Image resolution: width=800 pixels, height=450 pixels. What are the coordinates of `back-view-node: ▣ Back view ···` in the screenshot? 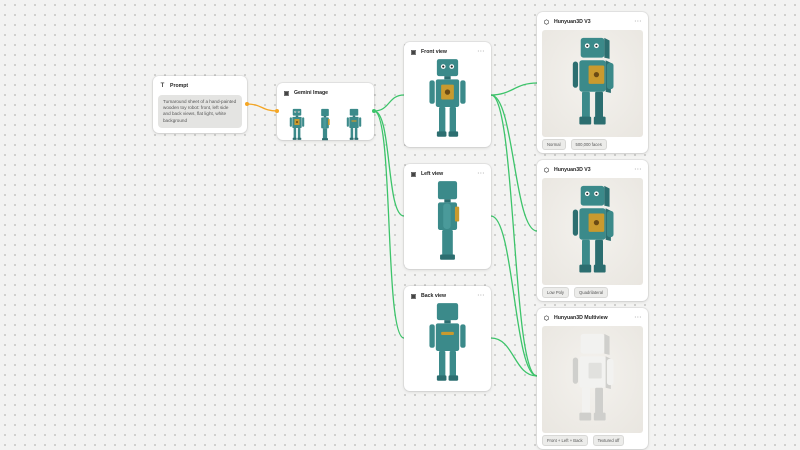 It's located at (447, 338).